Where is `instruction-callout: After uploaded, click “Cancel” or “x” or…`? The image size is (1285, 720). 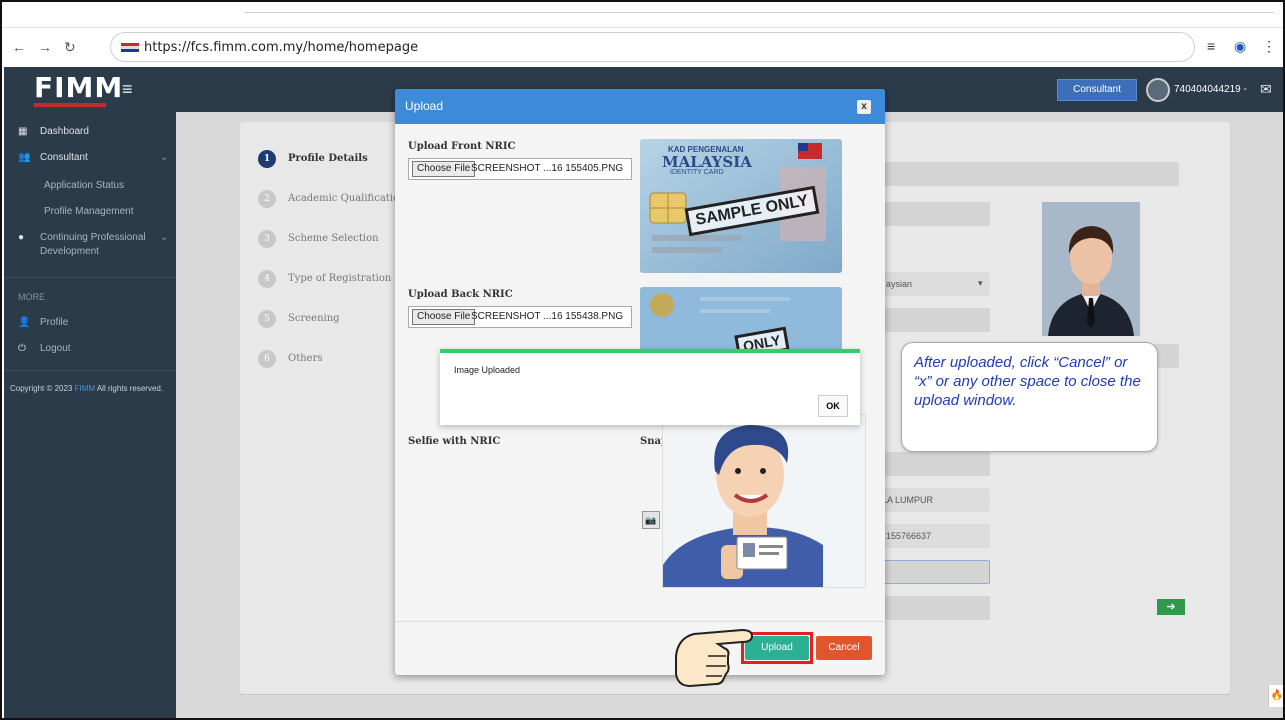 instruction-callout: After uploaded, click “Cancel” or “x” or… is located at coordinates (1029, 397).